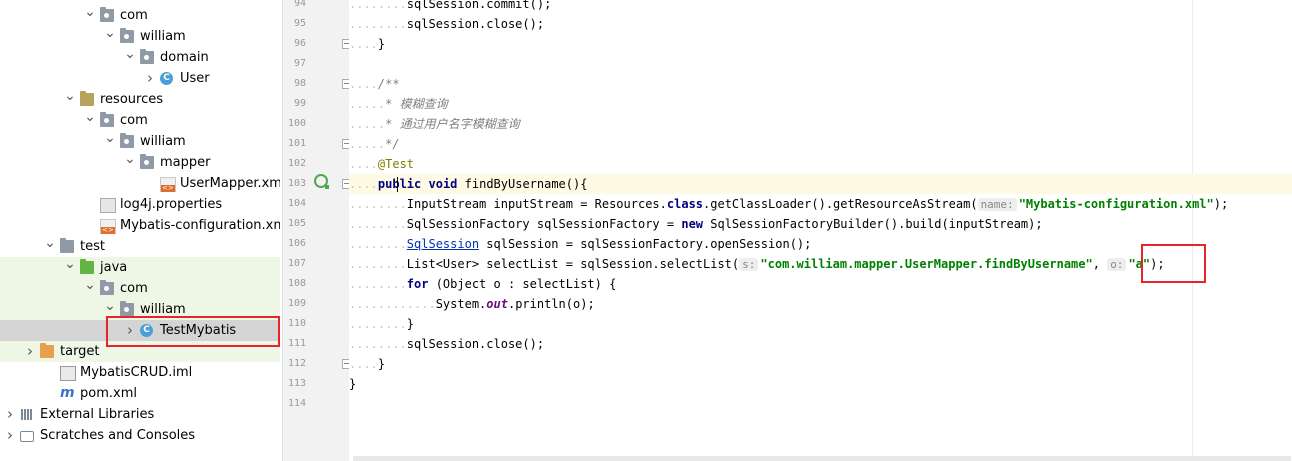 This screenshot has height=461, width=1292. What do you see at coordinates (140, 141) in the screenshot?
I see `tree-package-william-res: ⌄ william` at bounding box center [140, 141].